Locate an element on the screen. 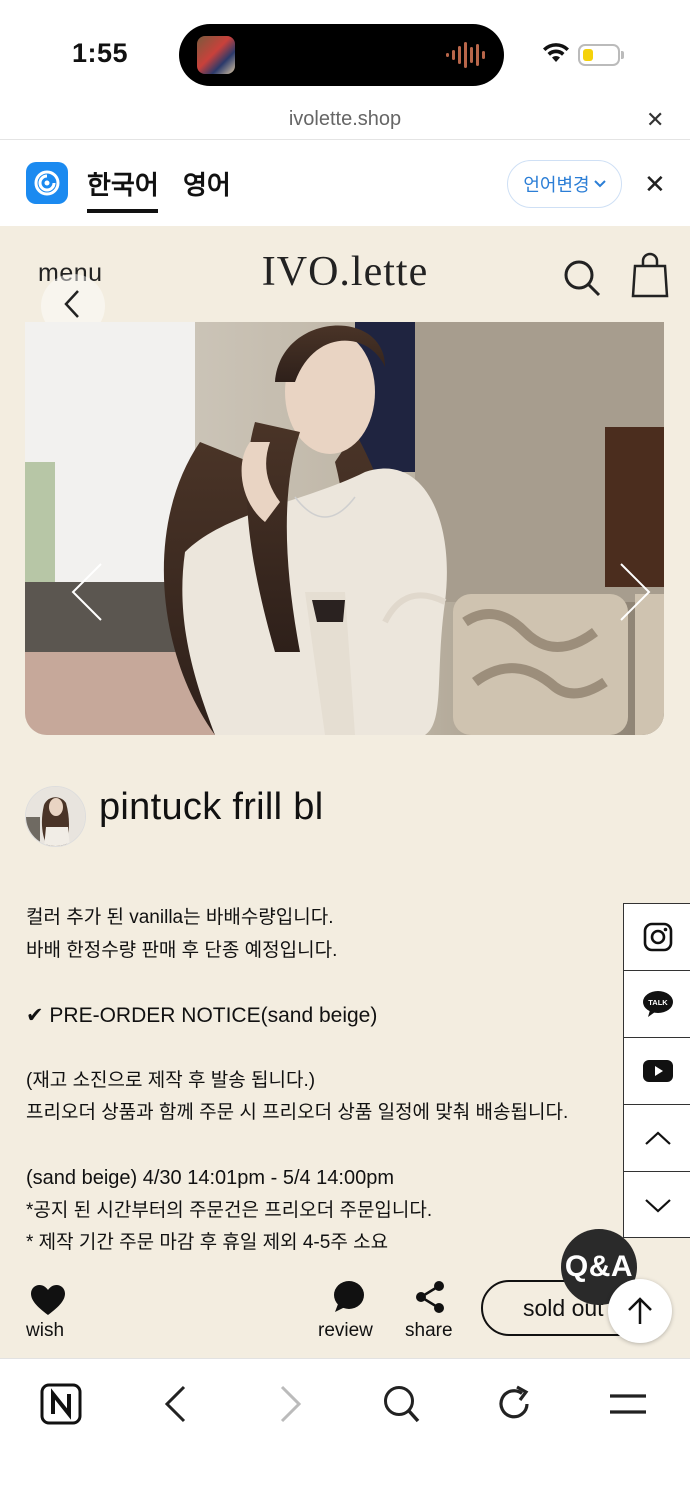 Image resolution: width=690 pixels, height=1500 pixels. scroll-up-icon is located at coordinates (657, 1138).